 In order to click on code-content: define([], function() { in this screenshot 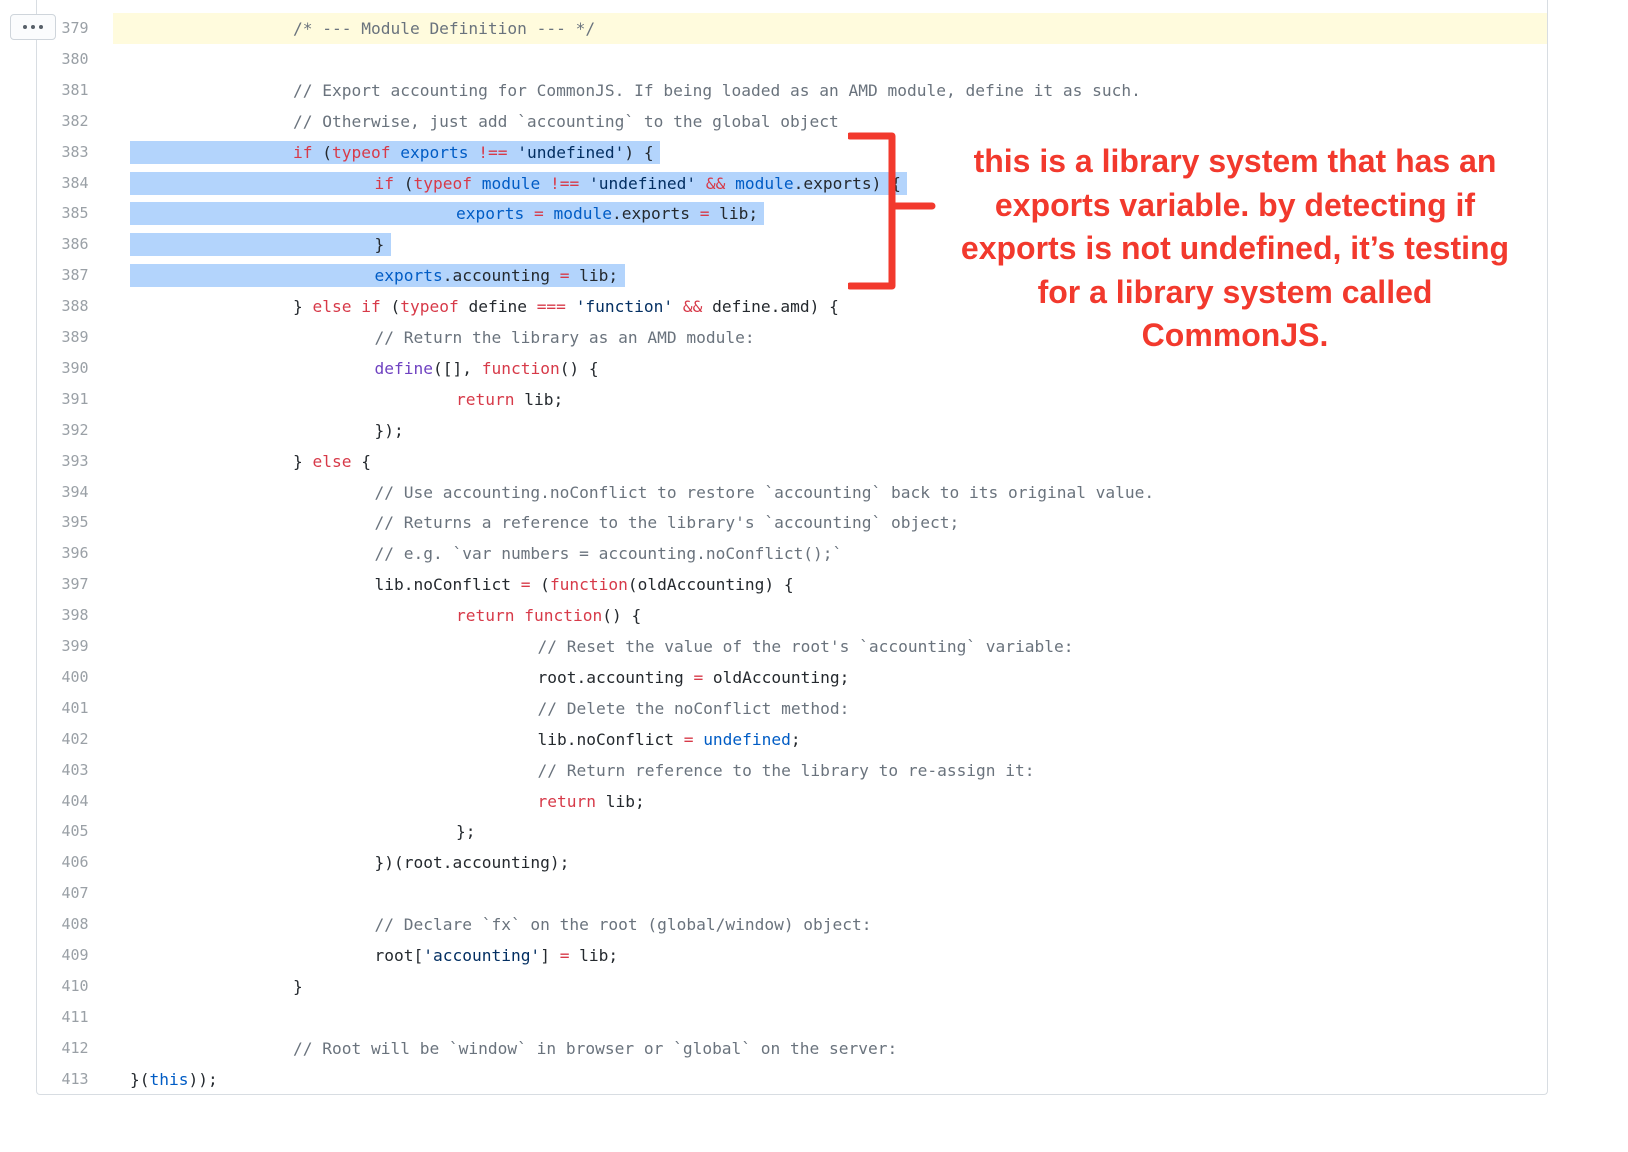, I will do `click(830, 368)`.